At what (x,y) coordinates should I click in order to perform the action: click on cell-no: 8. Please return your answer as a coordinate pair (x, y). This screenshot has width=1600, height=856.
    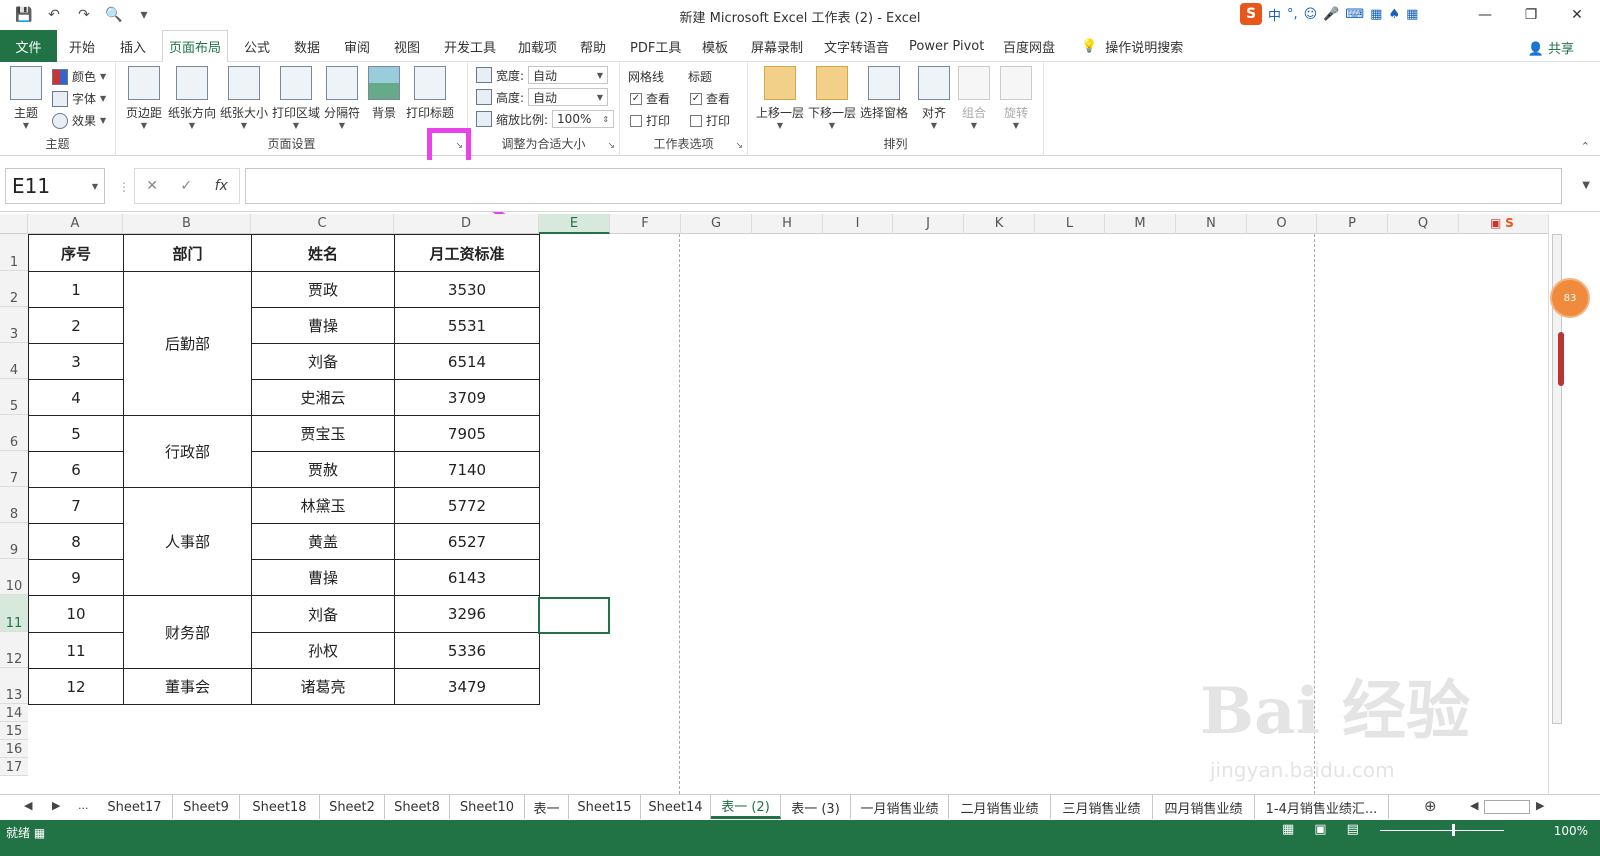
    Looking at the image, I should click on (76, 541).